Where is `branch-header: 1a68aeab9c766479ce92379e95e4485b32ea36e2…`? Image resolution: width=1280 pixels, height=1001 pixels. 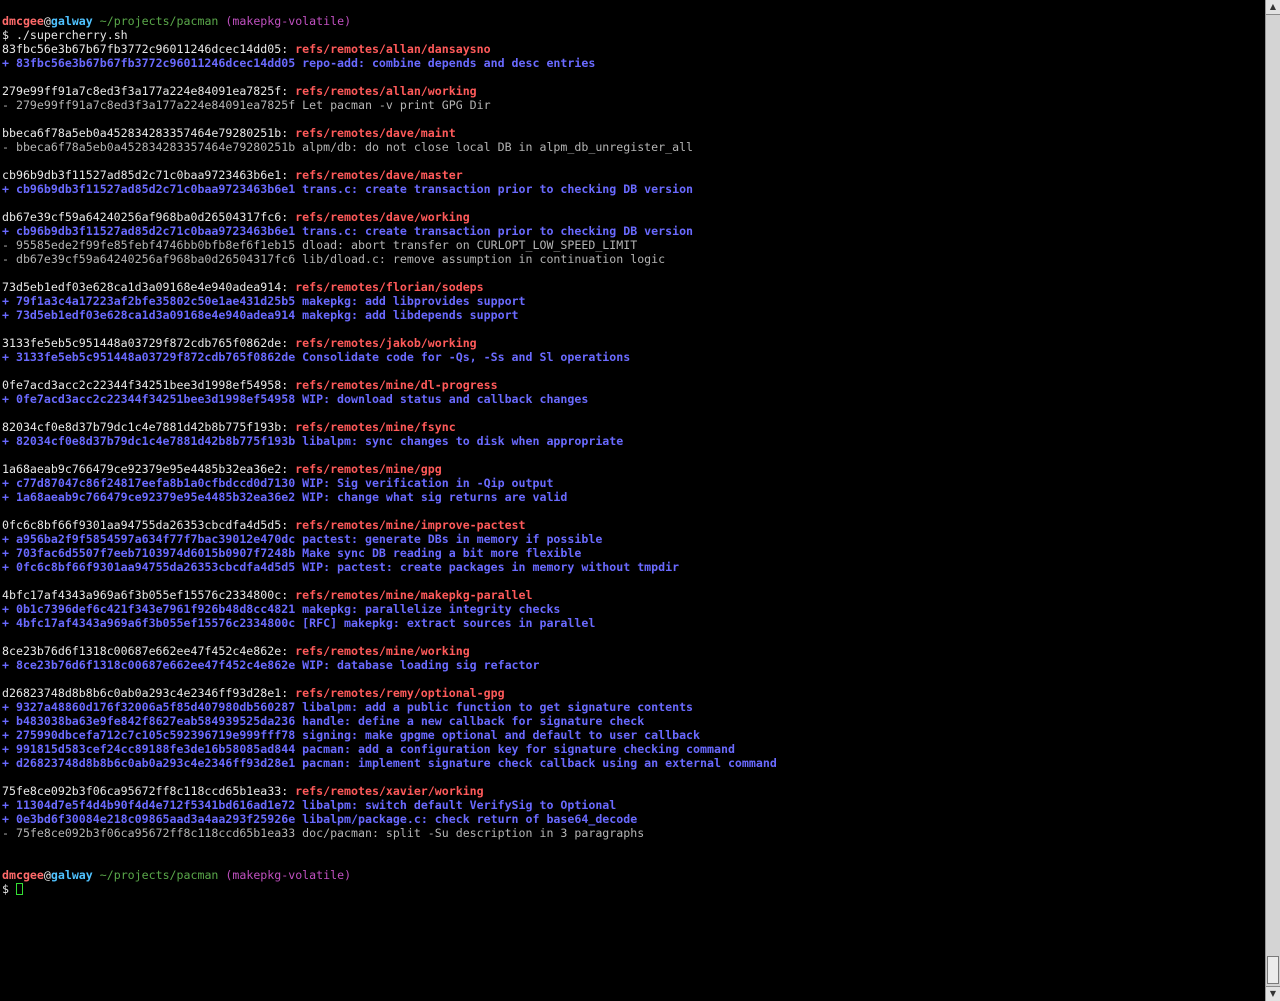
branch-header: 1a68aeab9c766479ce92379e95e4485b32ea36e2… is located at coordinates (222, 469).